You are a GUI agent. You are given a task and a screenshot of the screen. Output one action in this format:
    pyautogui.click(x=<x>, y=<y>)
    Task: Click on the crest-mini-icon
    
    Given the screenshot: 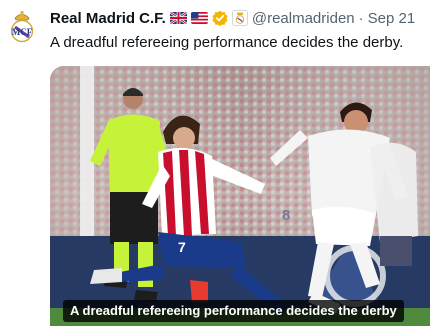 What is the action you would take?
    pyautogui.click(x=240, y=18)
    